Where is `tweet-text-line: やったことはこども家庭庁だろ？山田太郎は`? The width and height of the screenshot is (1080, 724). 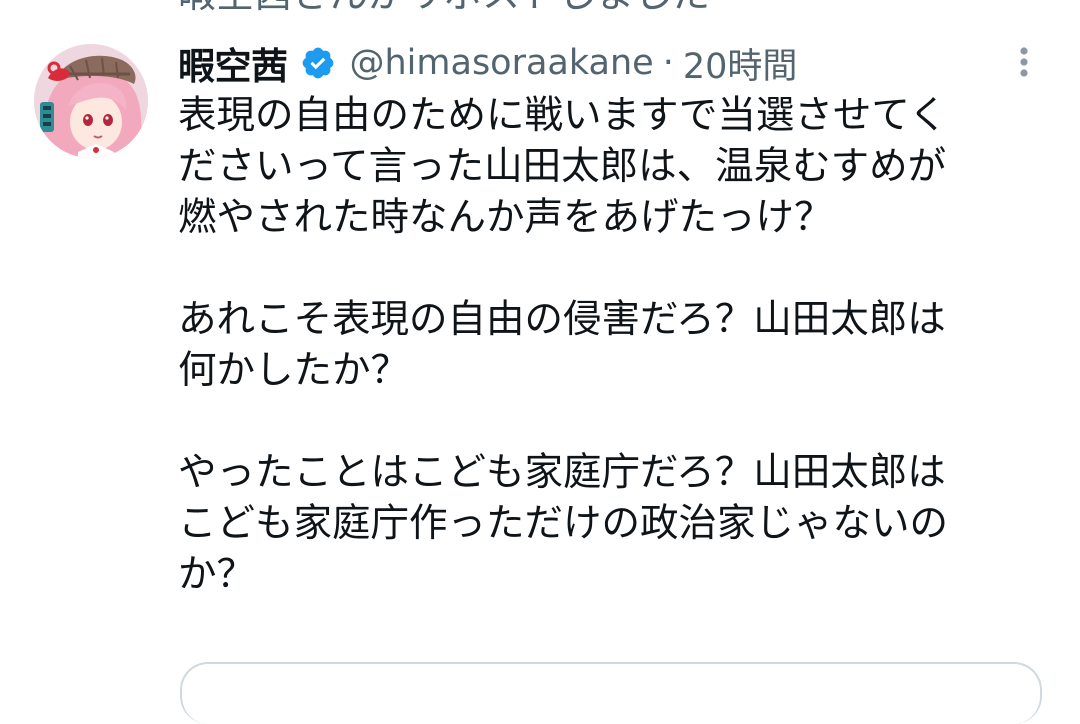
tweet-text-line: やったことはこども家庭庁だろ？山田太郎は is located at coordinates (562, 472).